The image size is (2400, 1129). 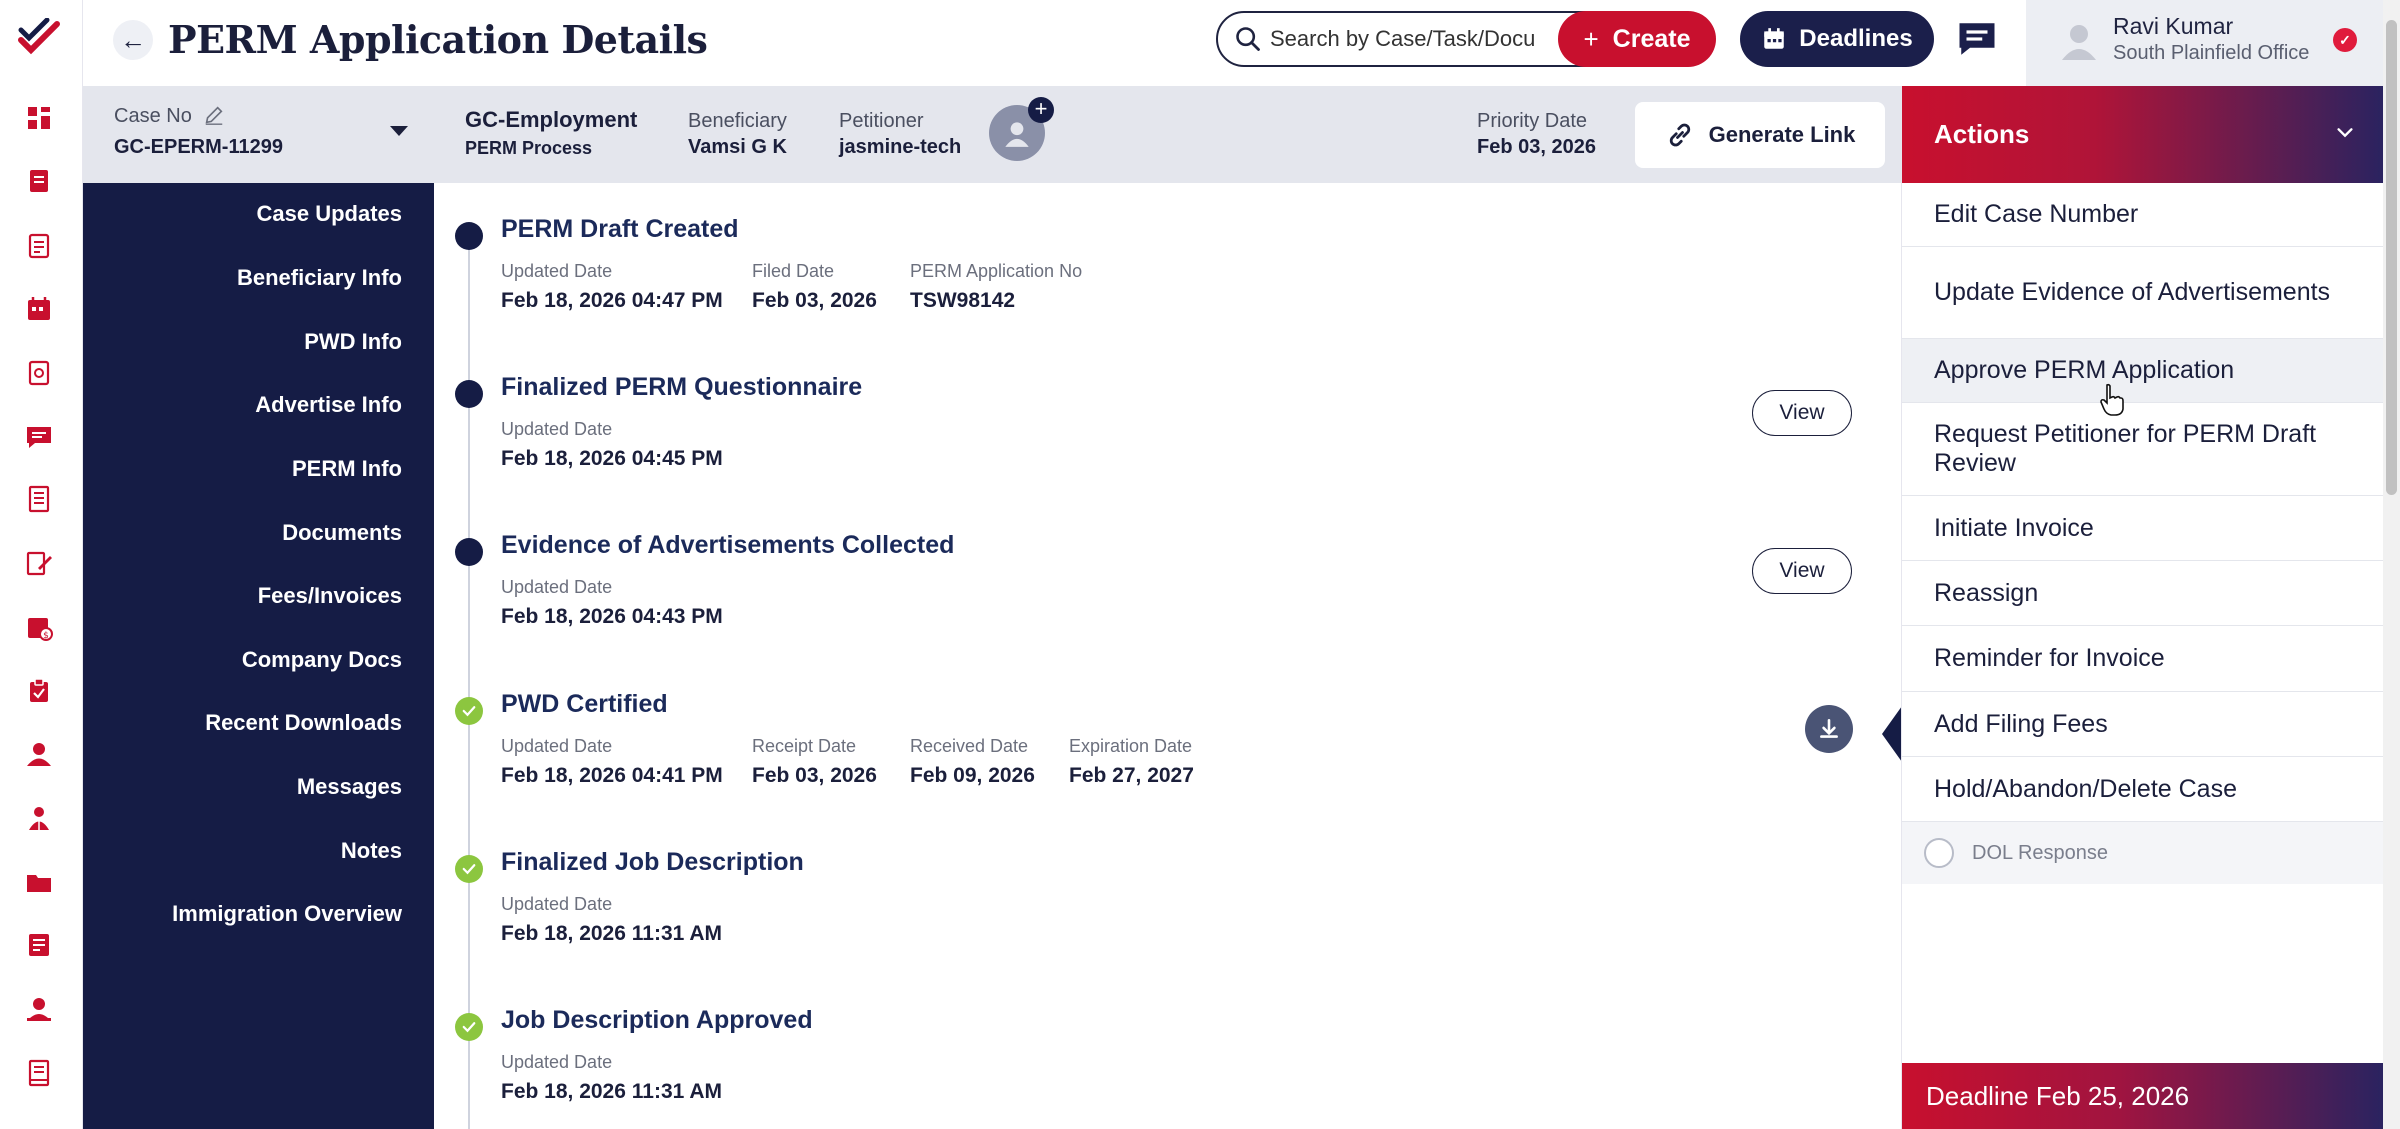 What do you see at coordinates (2084, 370) in the screenshot?
I see `action-label: Approve PERM Application` at bounding box center [2084, 370].